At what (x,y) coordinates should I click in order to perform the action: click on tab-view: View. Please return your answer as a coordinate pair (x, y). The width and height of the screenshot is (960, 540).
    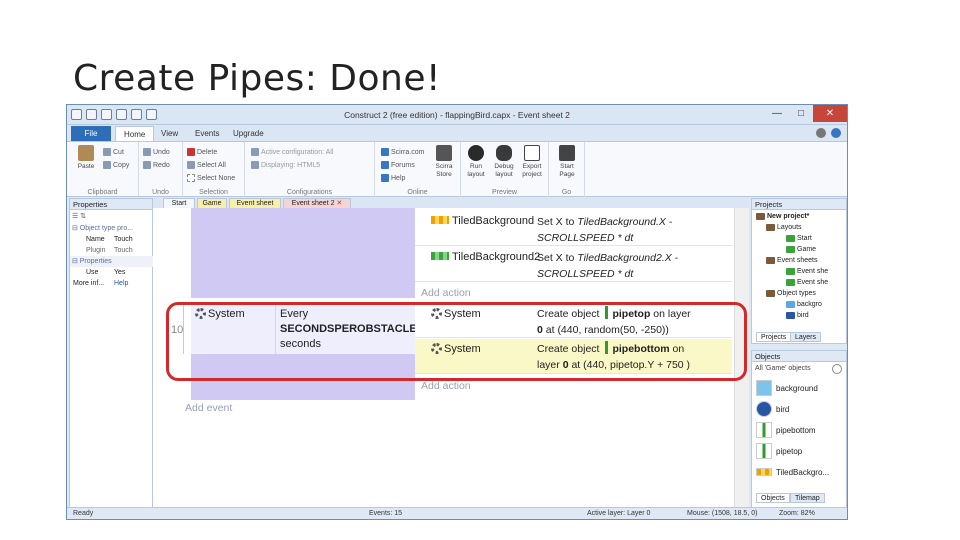
    Looking at the image, I should click on (169, 133).